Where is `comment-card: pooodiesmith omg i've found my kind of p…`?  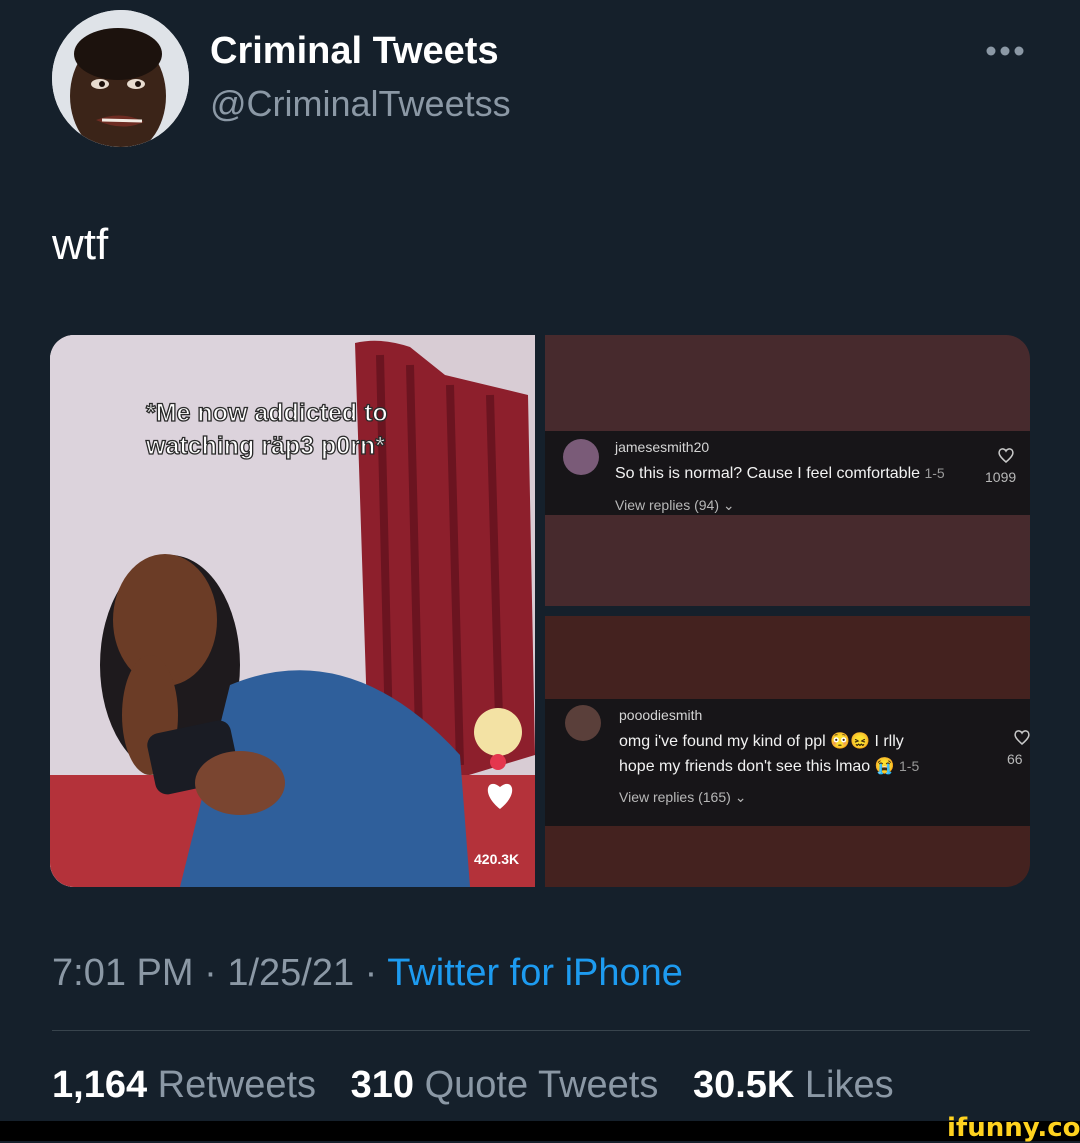
comment-card: pooodiesmith omg i've found my kind of p… is located at coordinates (787, 762).